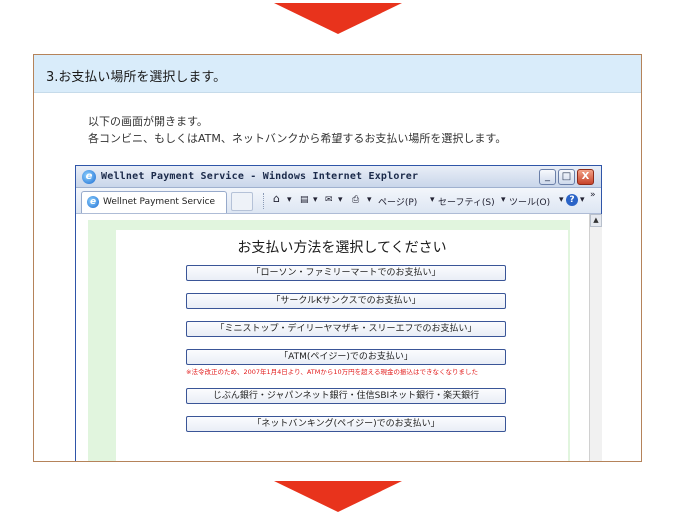 This screenshot has width=675, height=521. I want to click on tab-label: Wellnet Payment Service, so click(159, 202).